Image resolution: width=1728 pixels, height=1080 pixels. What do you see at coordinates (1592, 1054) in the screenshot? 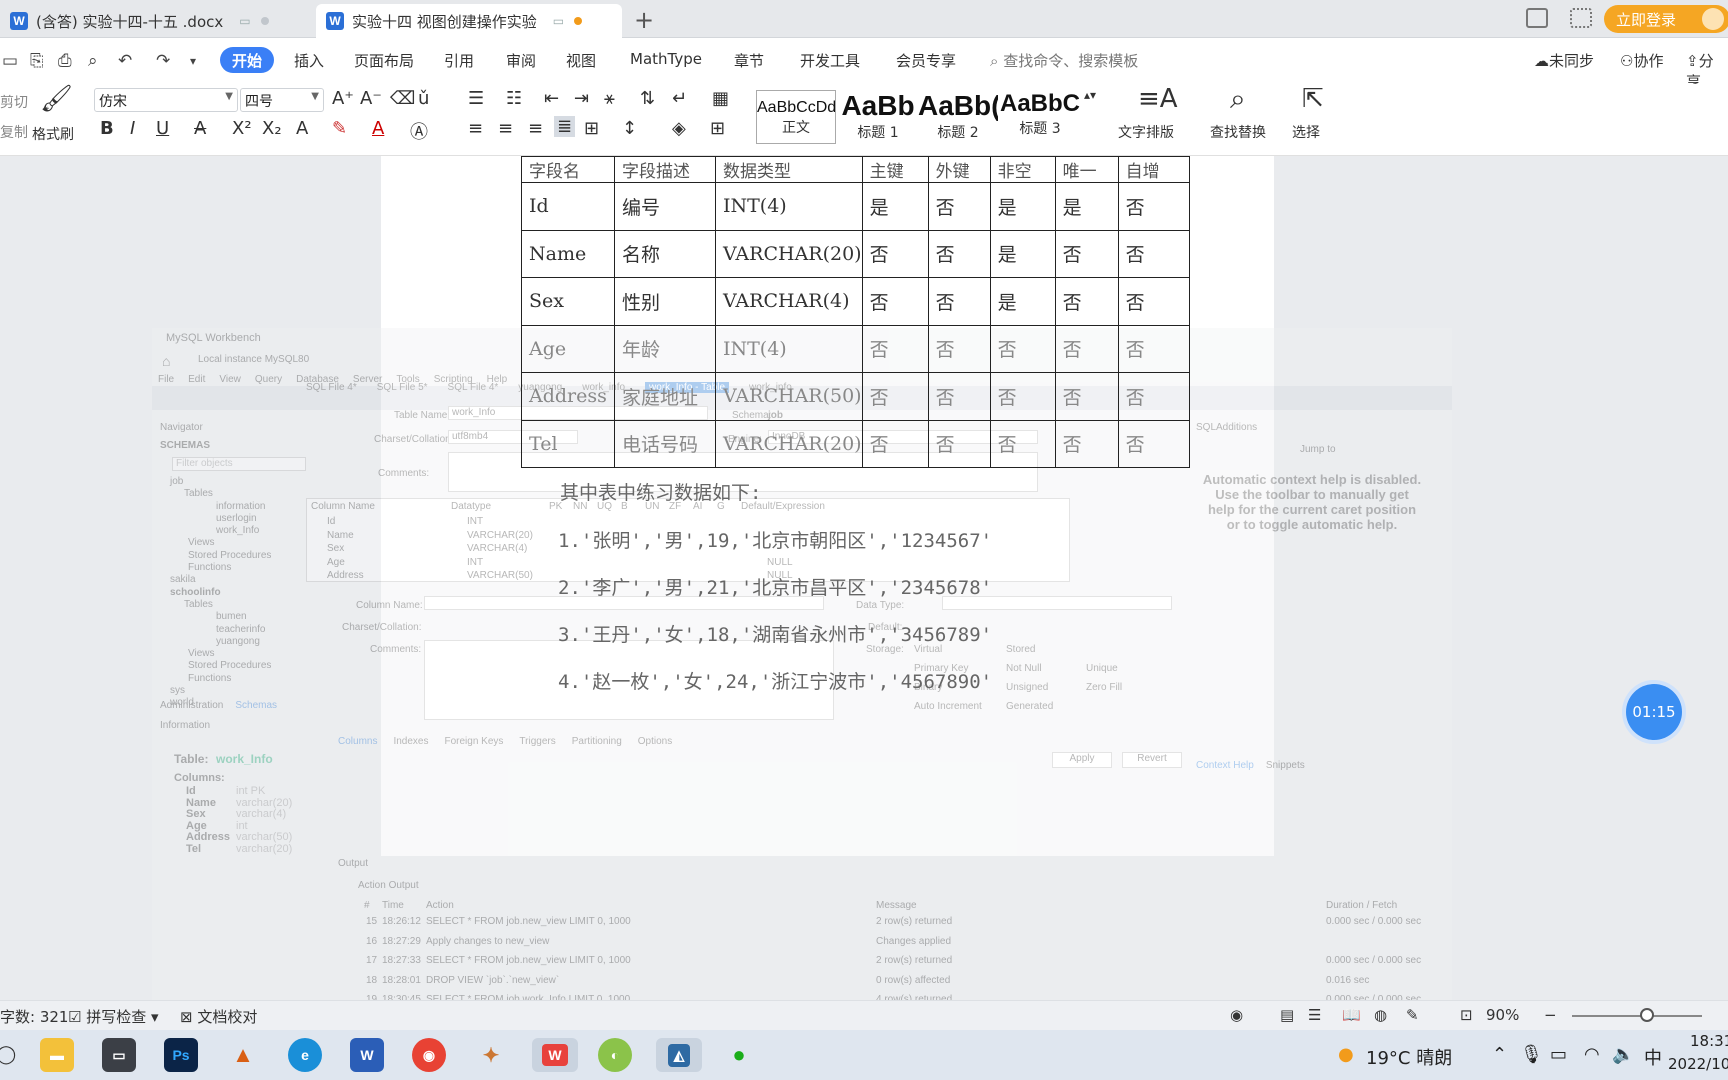
I see `wifi-icon: ◠` at bounding box center [1592, 1054].